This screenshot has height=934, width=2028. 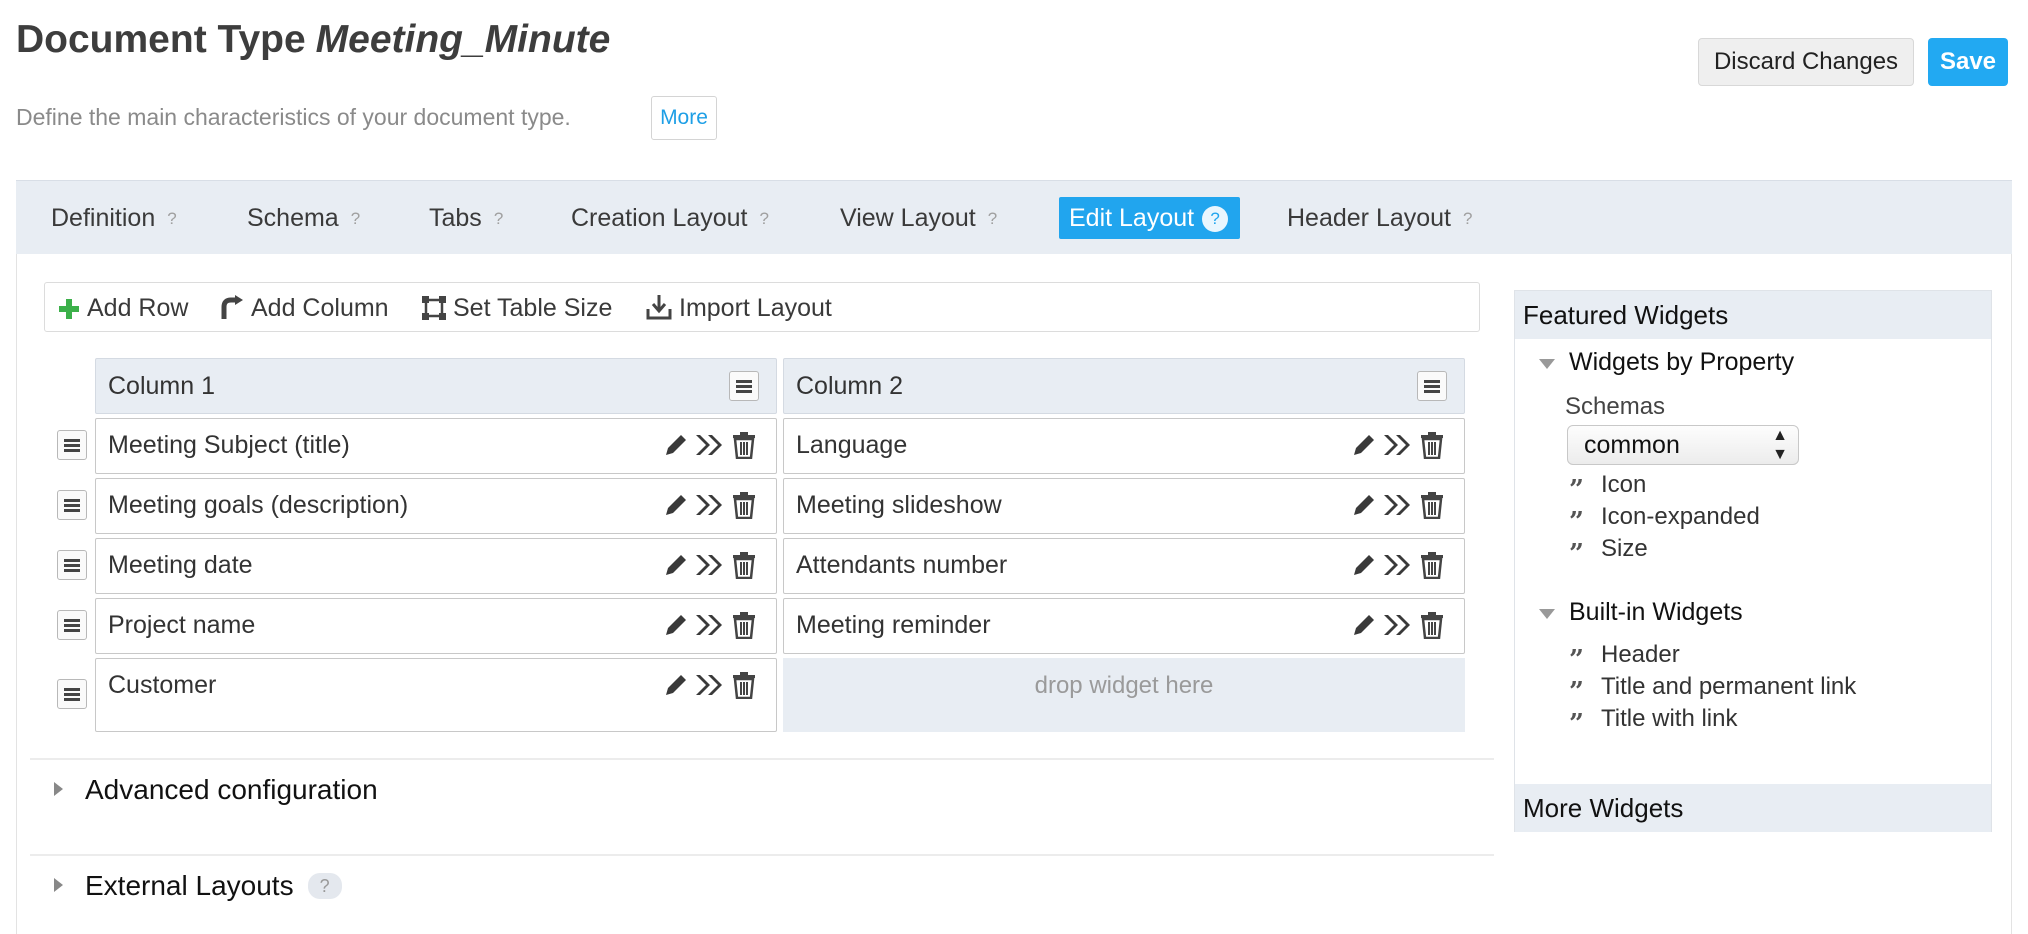 I want to click on add-row-button: Add Row, so click(x=122, y=308).